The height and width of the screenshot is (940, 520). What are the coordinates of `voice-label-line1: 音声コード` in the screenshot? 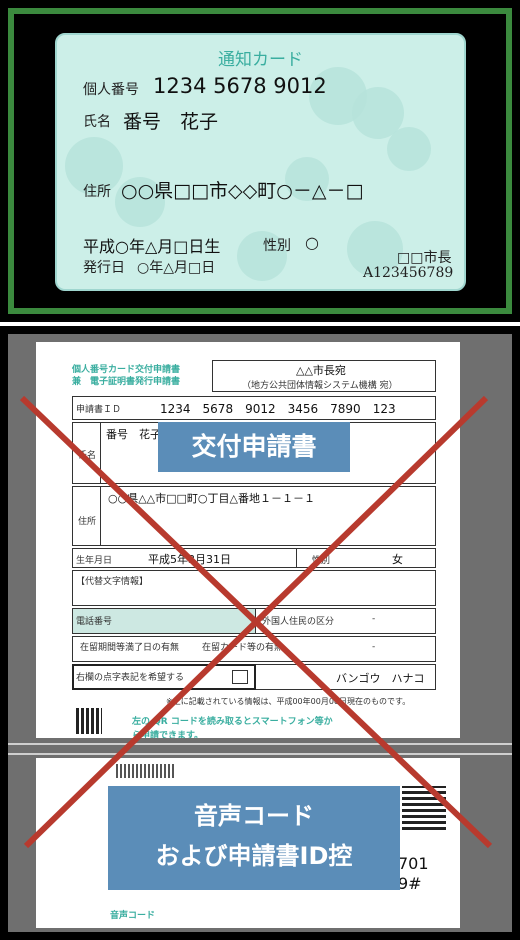 It's located at (254, 816).